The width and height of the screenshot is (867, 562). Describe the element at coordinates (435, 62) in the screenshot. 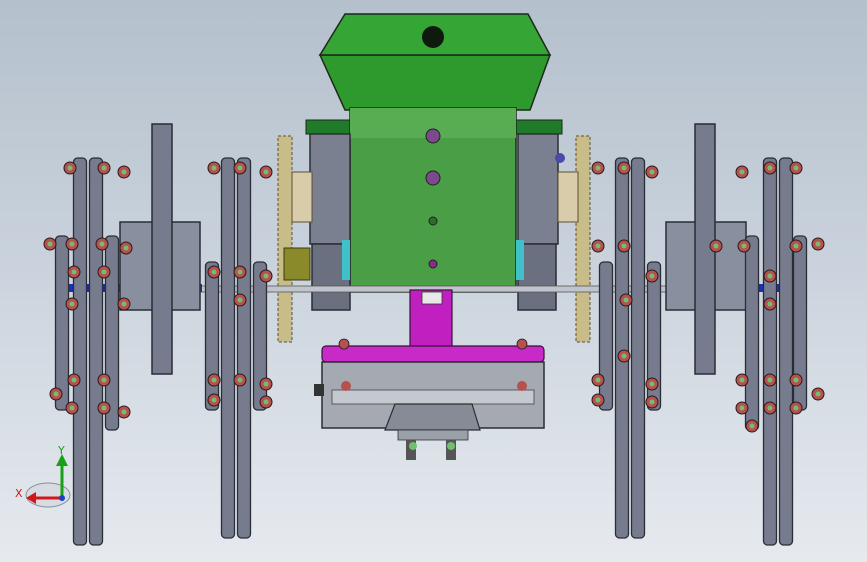

I see `hopper` at that location.